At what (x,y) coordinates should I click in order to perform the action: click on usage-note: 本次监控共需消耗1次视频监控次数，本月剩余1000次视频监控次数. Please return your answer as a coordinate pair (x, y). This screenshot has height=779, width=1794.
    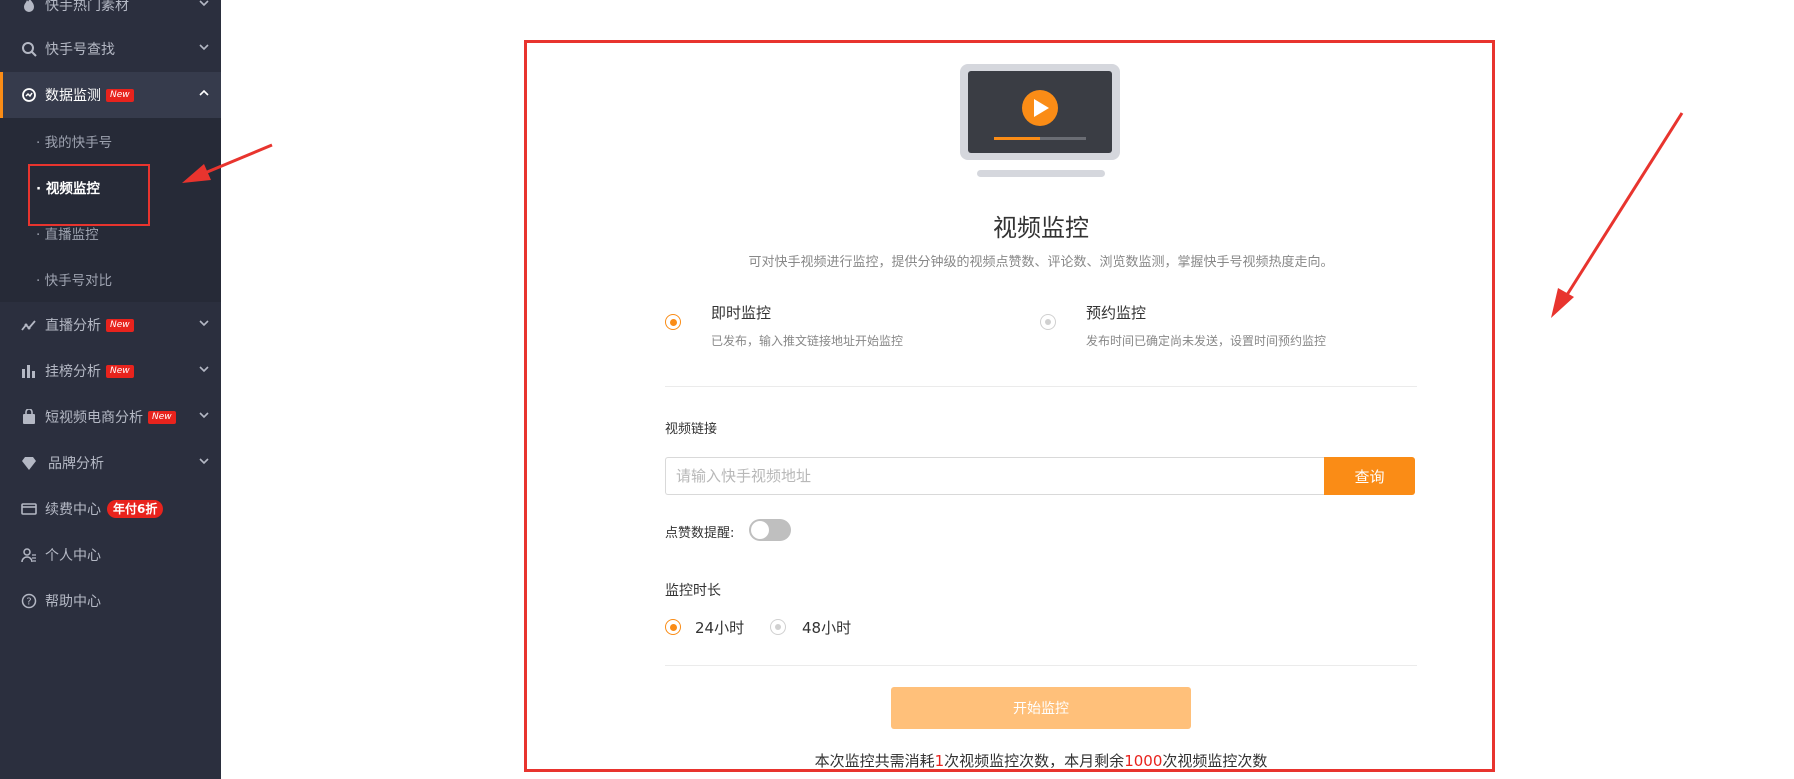
    Looking at the image, I should click on (1041, 760).